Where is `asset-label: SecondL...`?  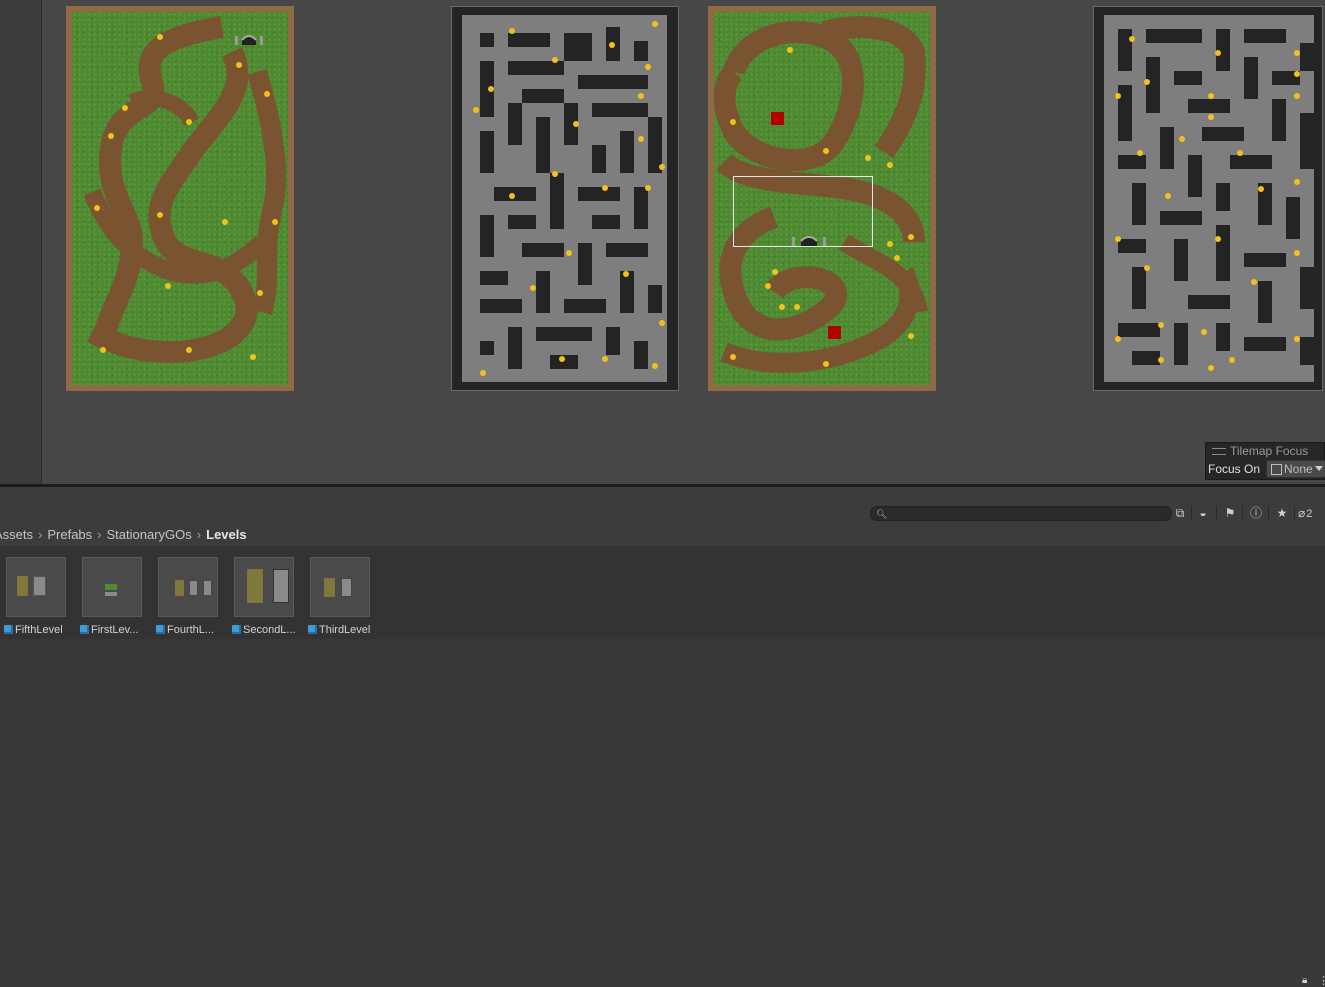
asset-label: SecondL... is located at coordinates (264, 630).